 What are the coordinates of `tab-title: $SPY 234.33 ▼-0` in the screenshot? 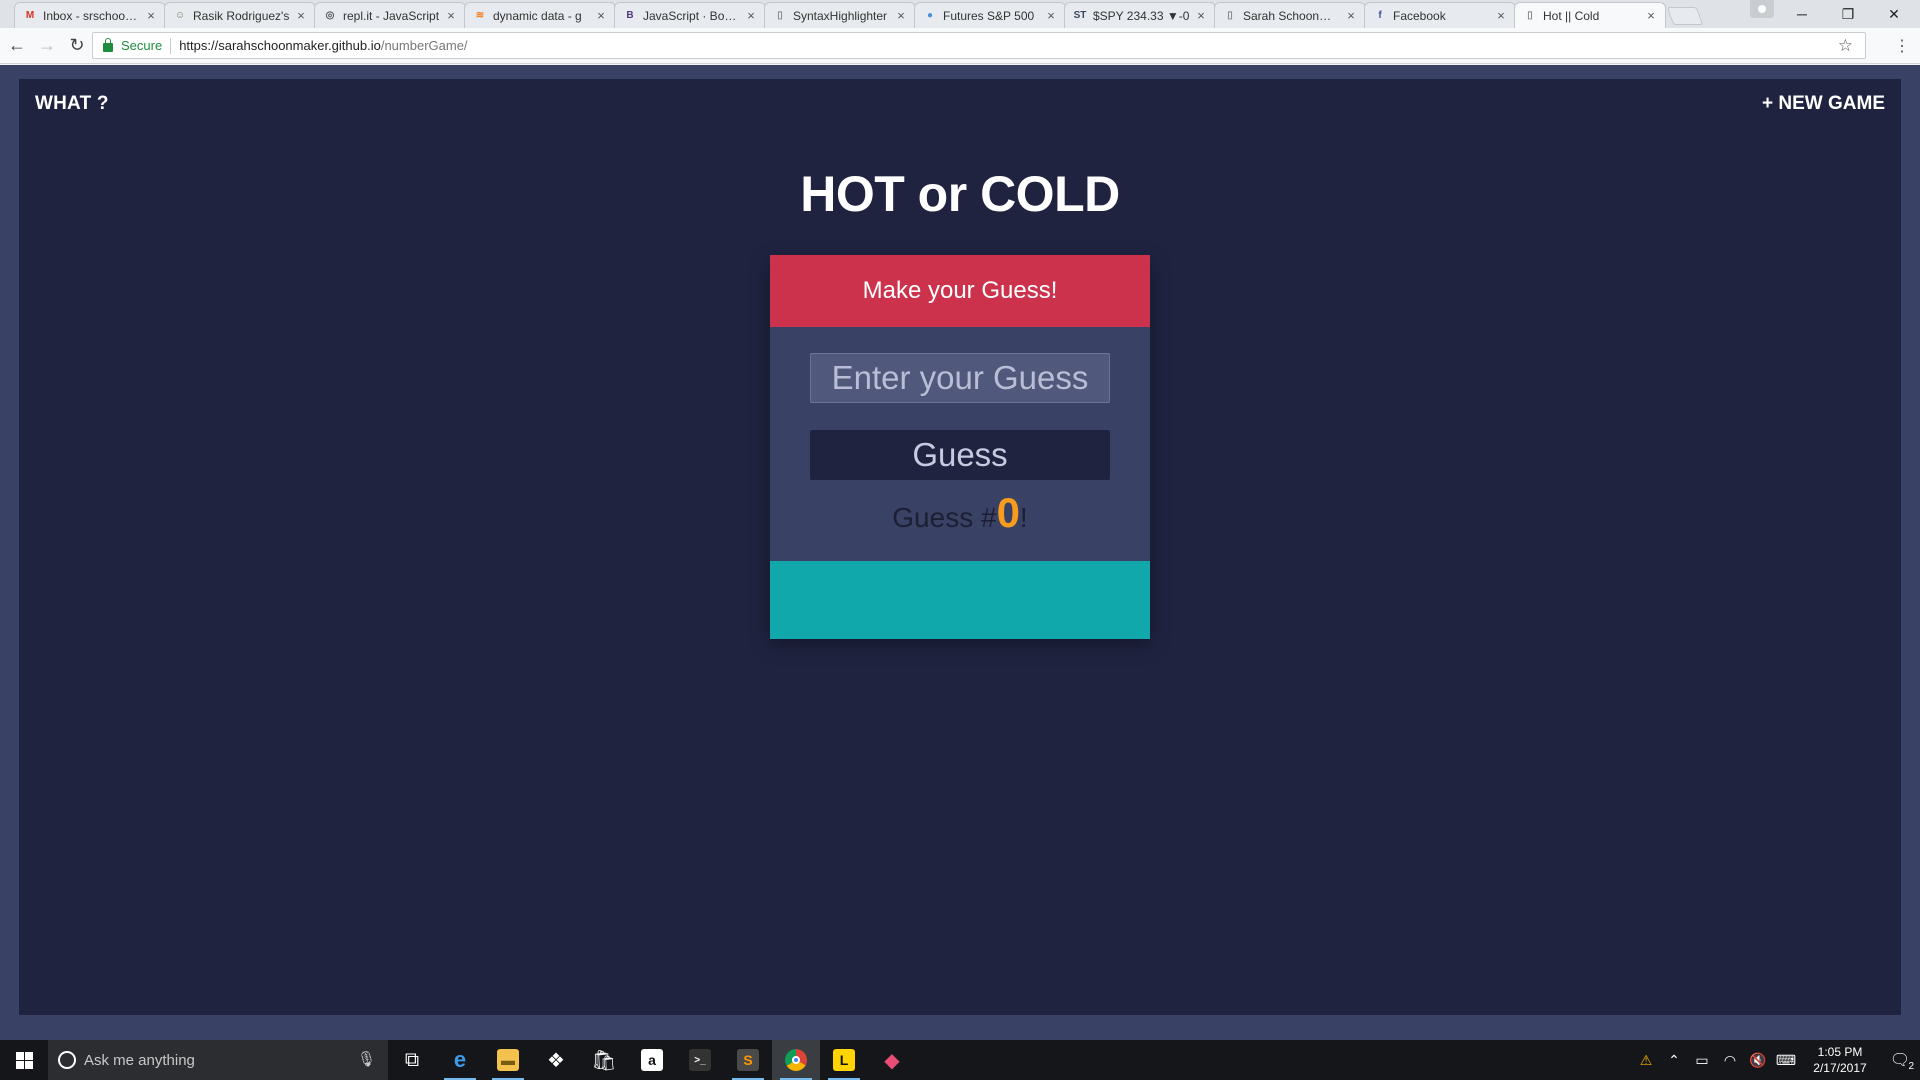 It's located at (1141, 15).